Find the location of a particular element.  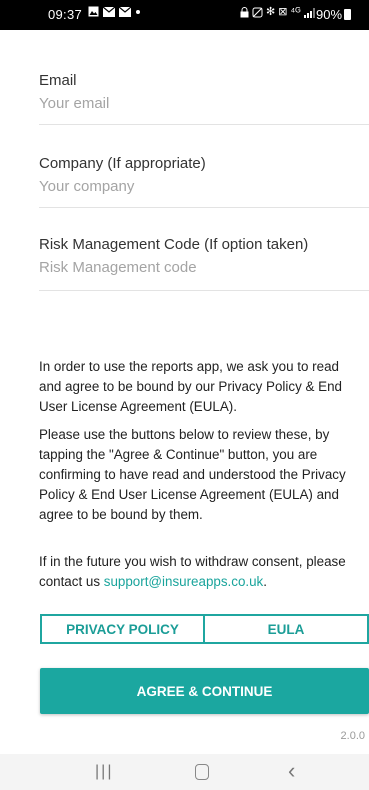

eula-button: EULA is located at coordinates (287, 629).